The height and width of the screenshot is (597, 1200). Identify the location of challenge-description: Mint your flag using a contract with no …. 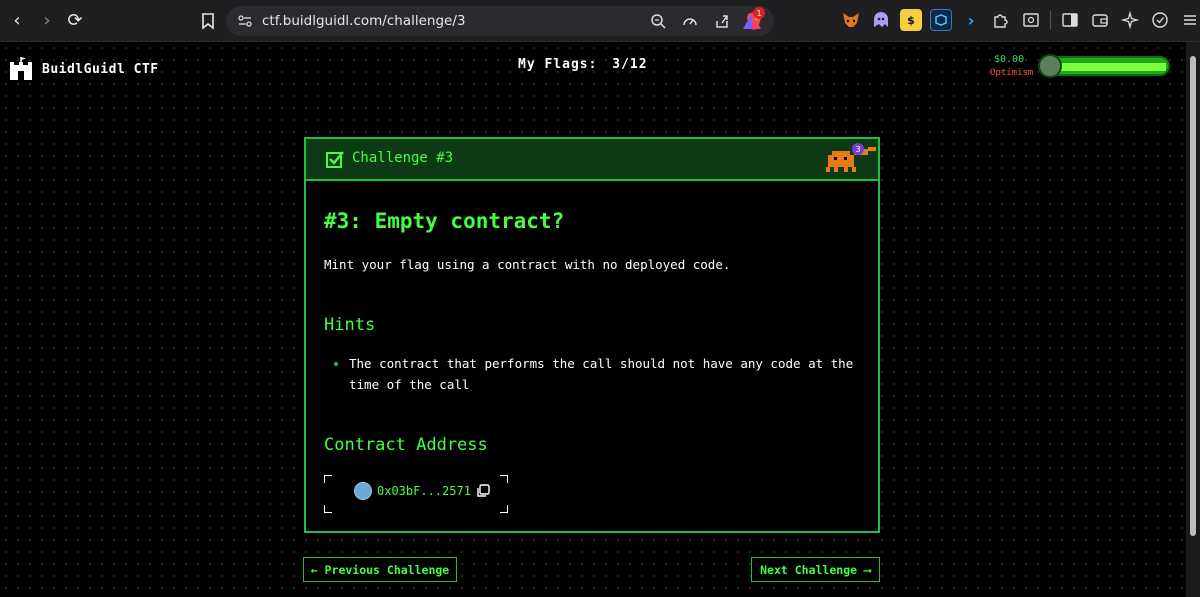
(527, 264).